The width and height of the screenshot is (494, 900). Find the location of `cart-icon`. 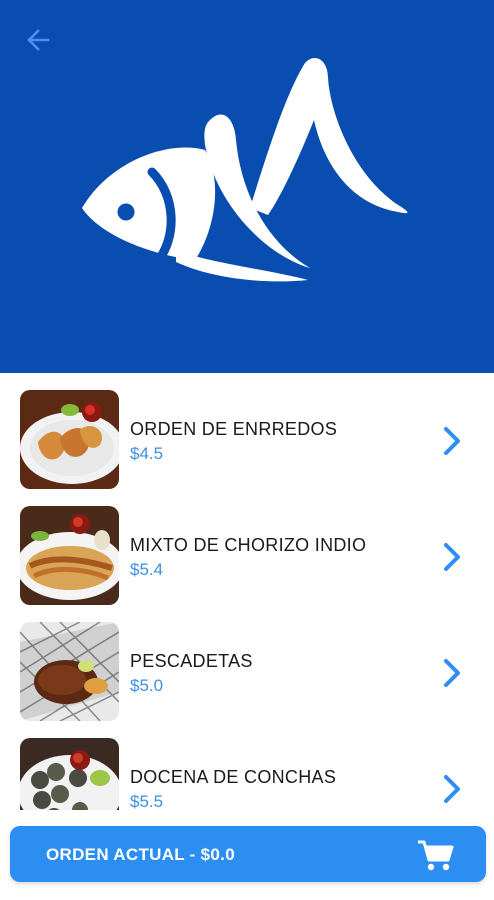

cart-icon is located at coordinates (436, 855).